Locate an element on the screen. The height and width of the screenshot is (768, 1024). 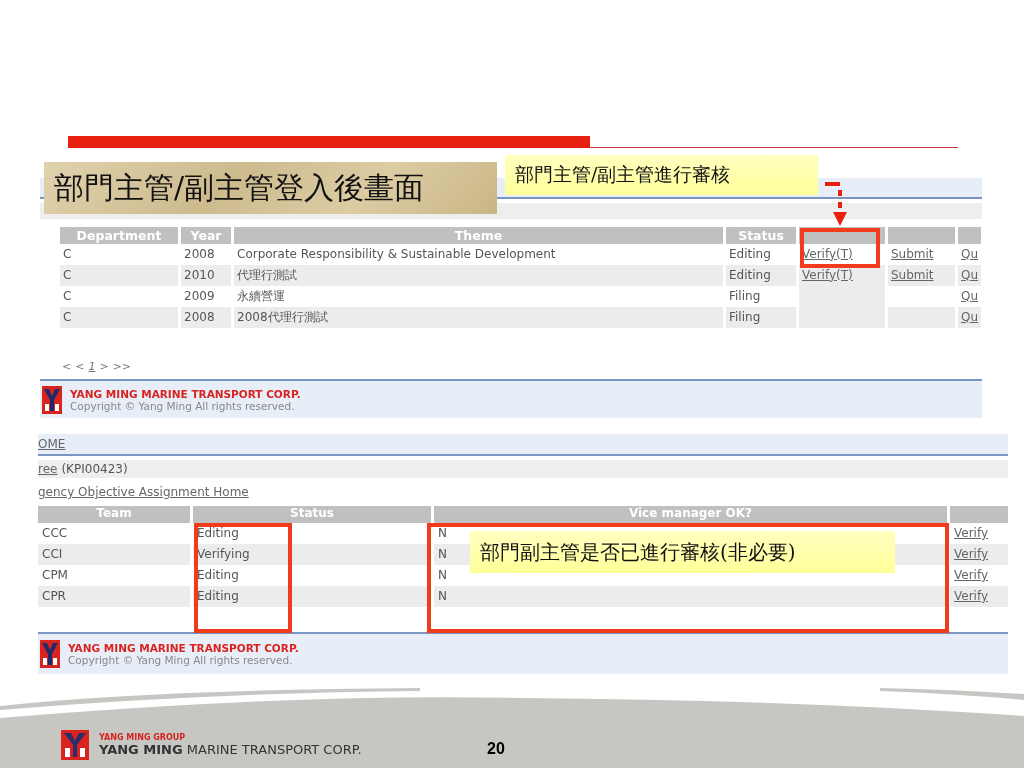
callout-note: 部門副主管是否已進行審核(非必要) is located at coordinates (682, 552).